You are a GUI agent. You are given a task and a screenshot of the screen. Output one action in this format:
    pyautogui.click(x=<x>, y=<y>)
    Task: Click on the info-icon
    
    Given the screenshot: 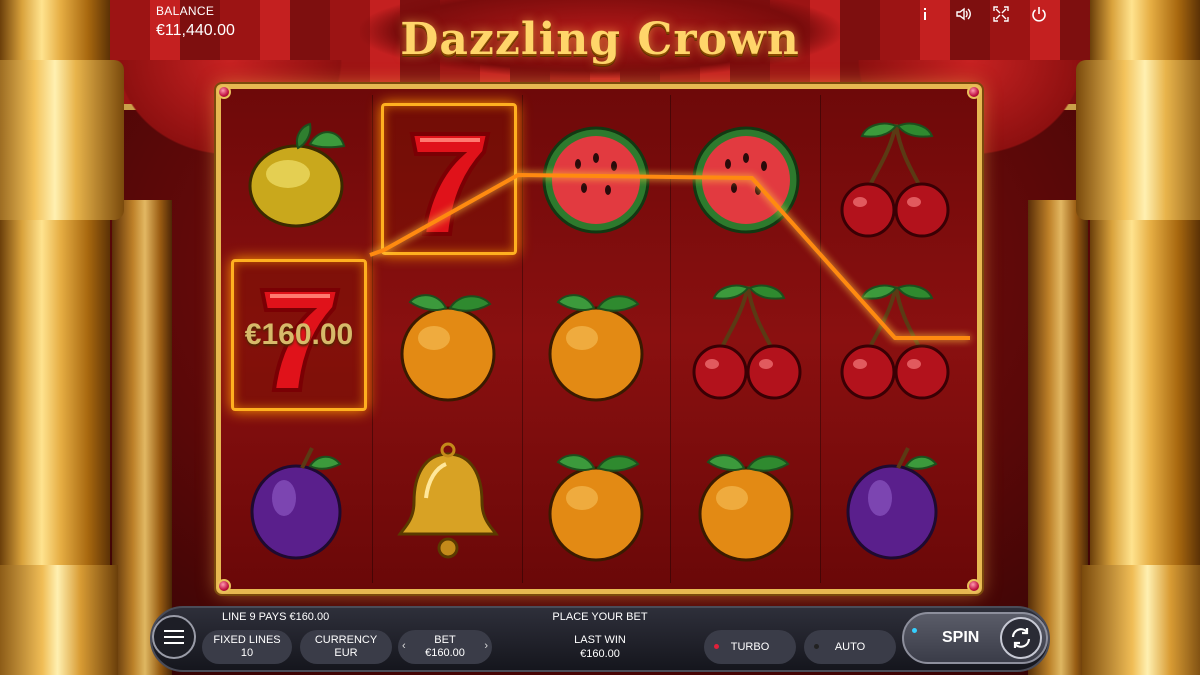 What is the action you would take?
    pyautogui.click(x=925, y=14)
    